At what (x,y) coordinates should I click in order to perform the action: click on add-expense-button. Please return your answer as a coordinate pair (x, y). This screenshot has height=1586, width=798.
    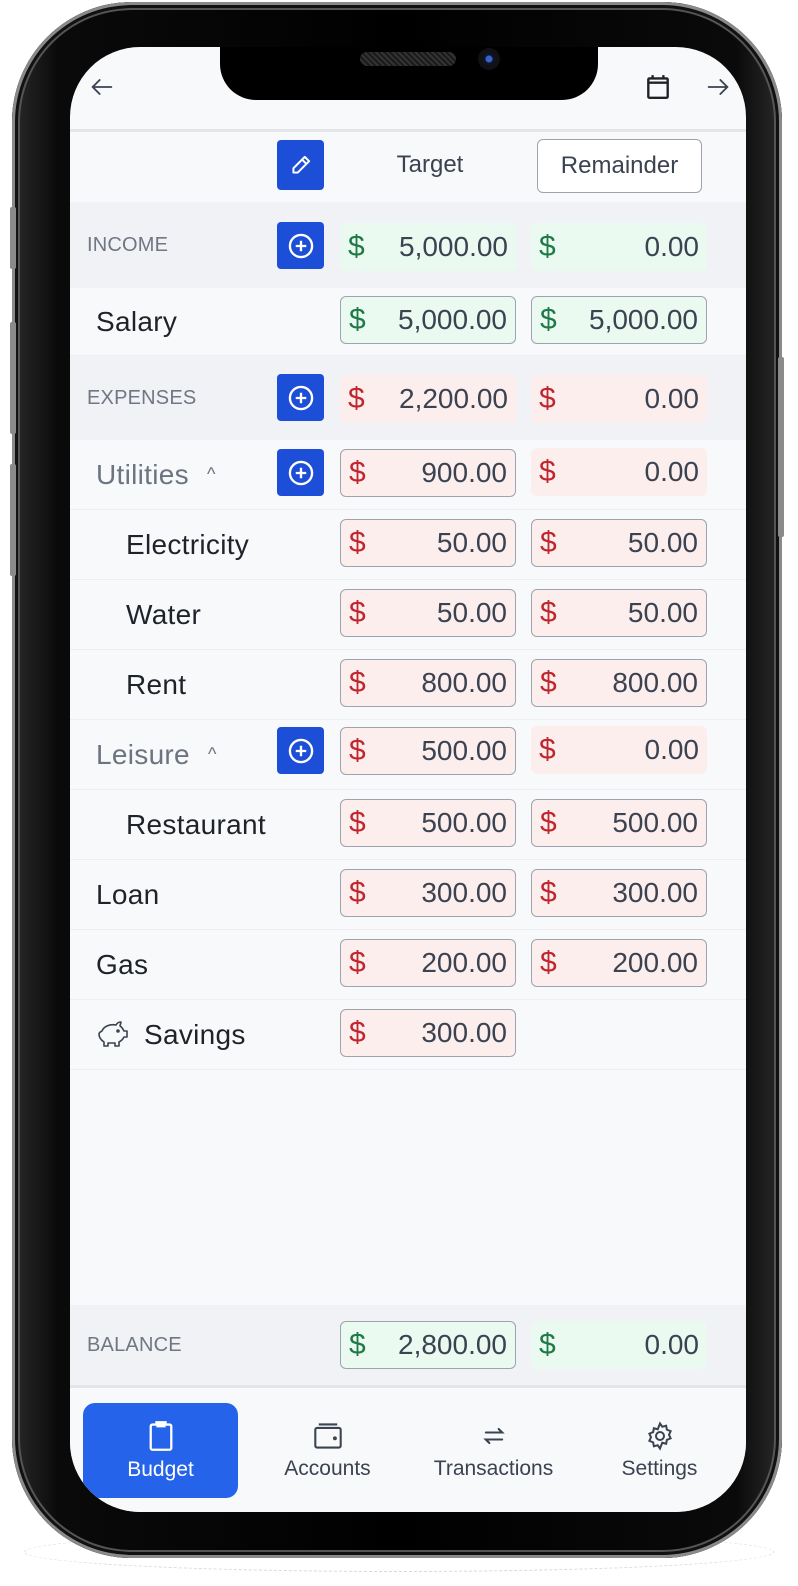
    Looking at the image, I should click on (300, 397).